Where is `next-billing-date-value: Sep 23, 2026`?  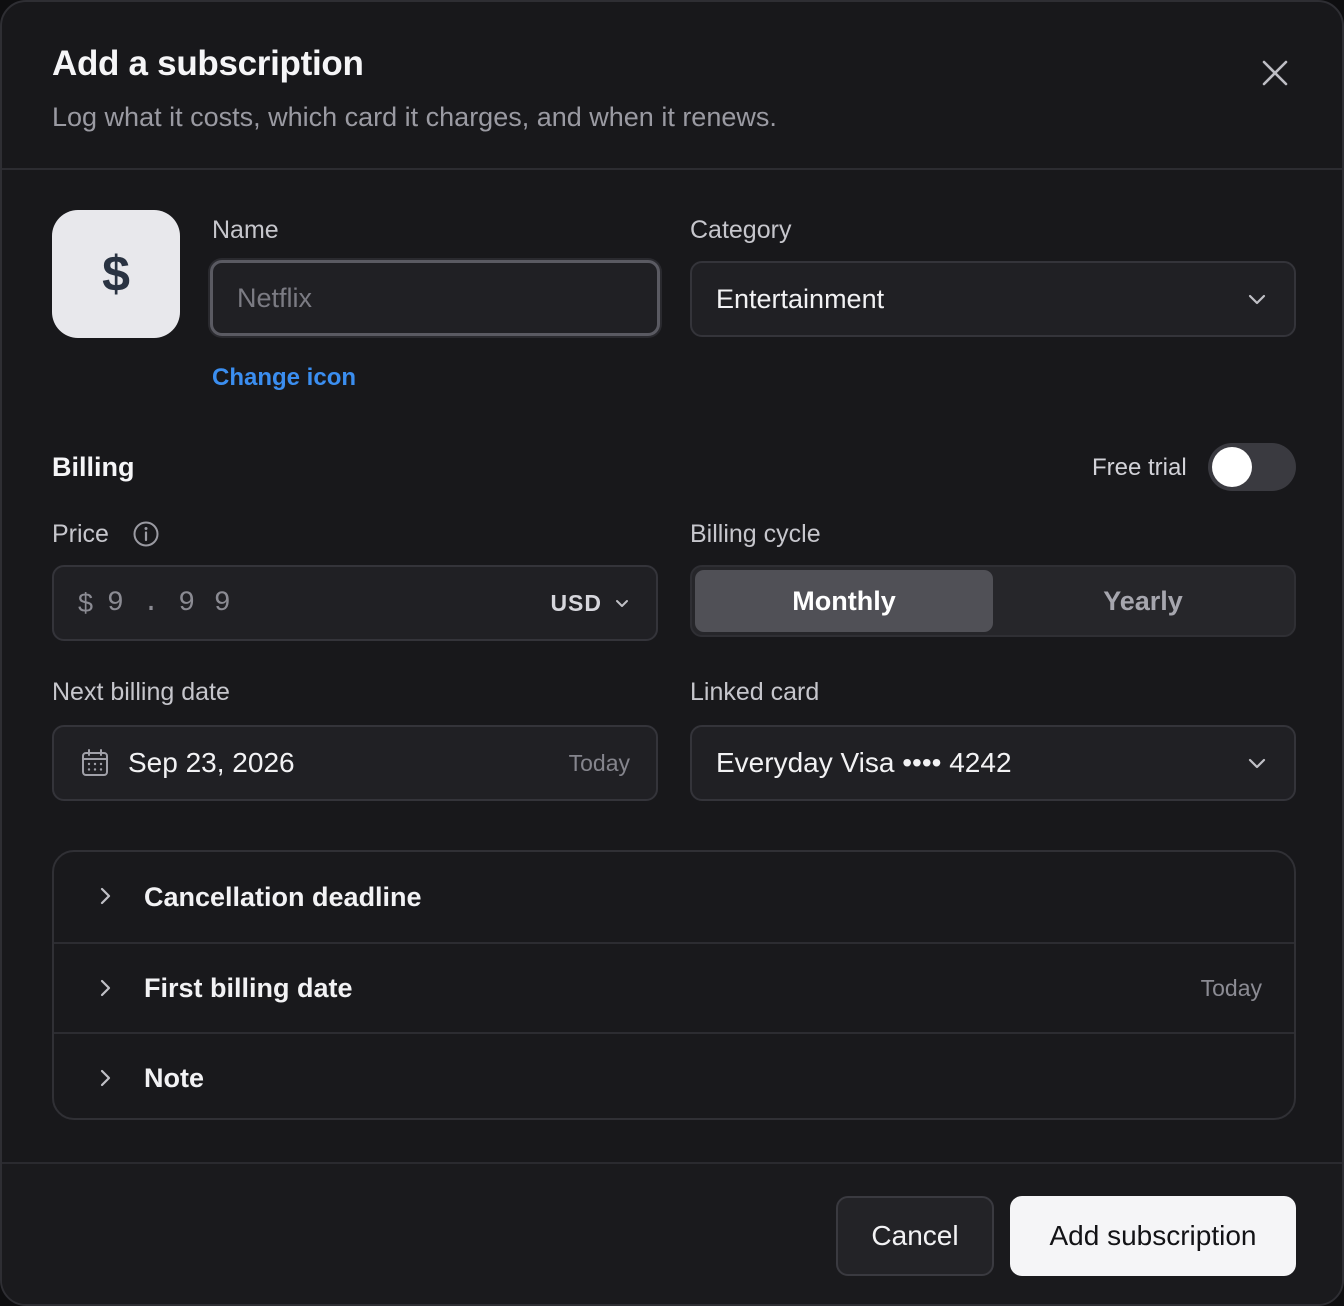
next-billing-date-value: Sep 23, 2026 is located at coordinates (211, 762).